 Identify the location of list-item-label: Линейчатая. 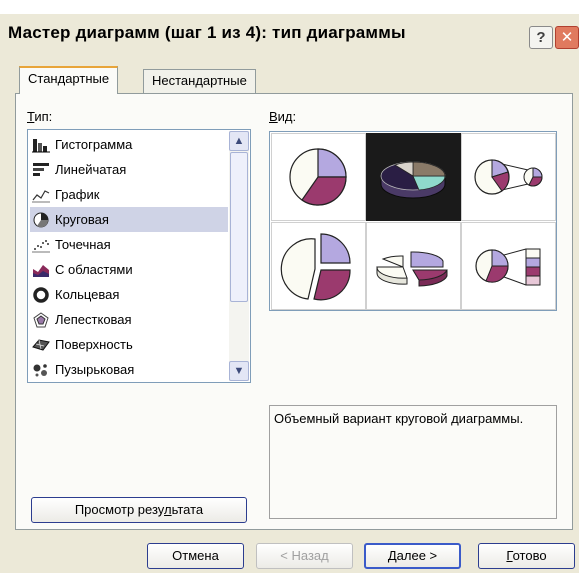
(91, 169).